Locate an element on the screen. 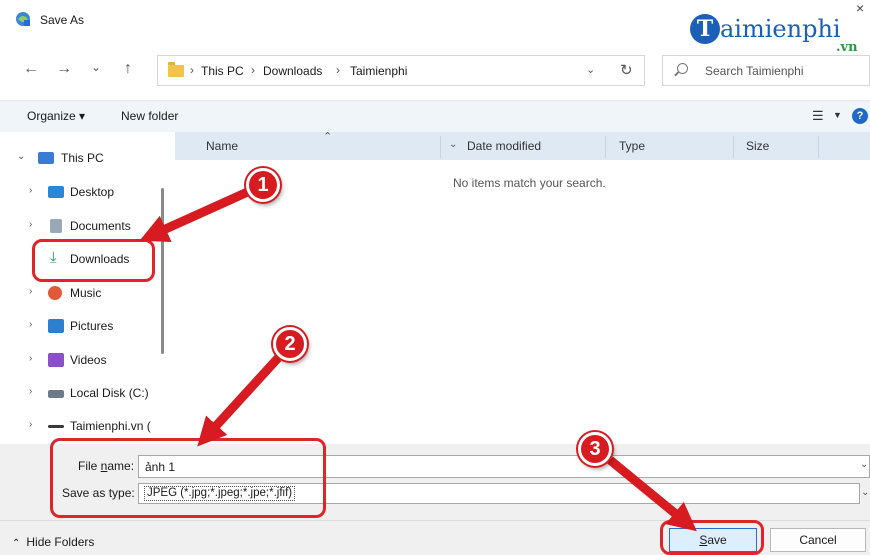 This screenshot has width=870, height=555. annotation-badge-1: 1 is located at coordinates (263, 185).